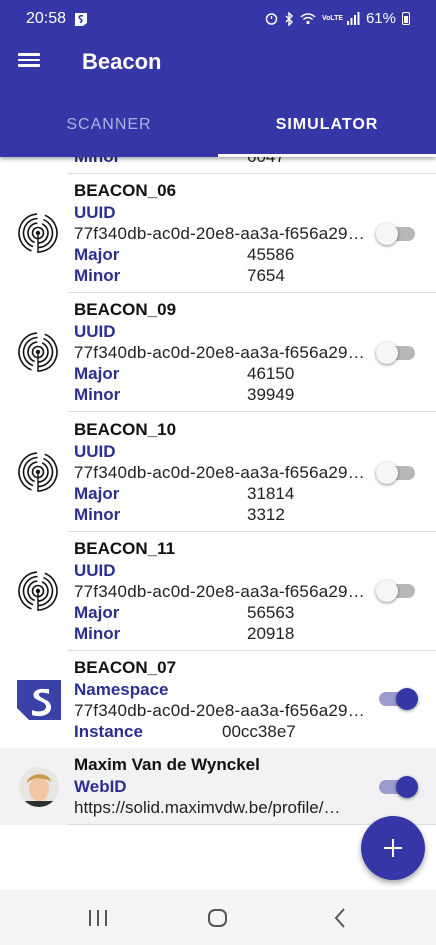 The image size is (436, 945). Describe the element at coordinates (289, 18) in the screenshot. I see `bluetooth-icon` at that location.